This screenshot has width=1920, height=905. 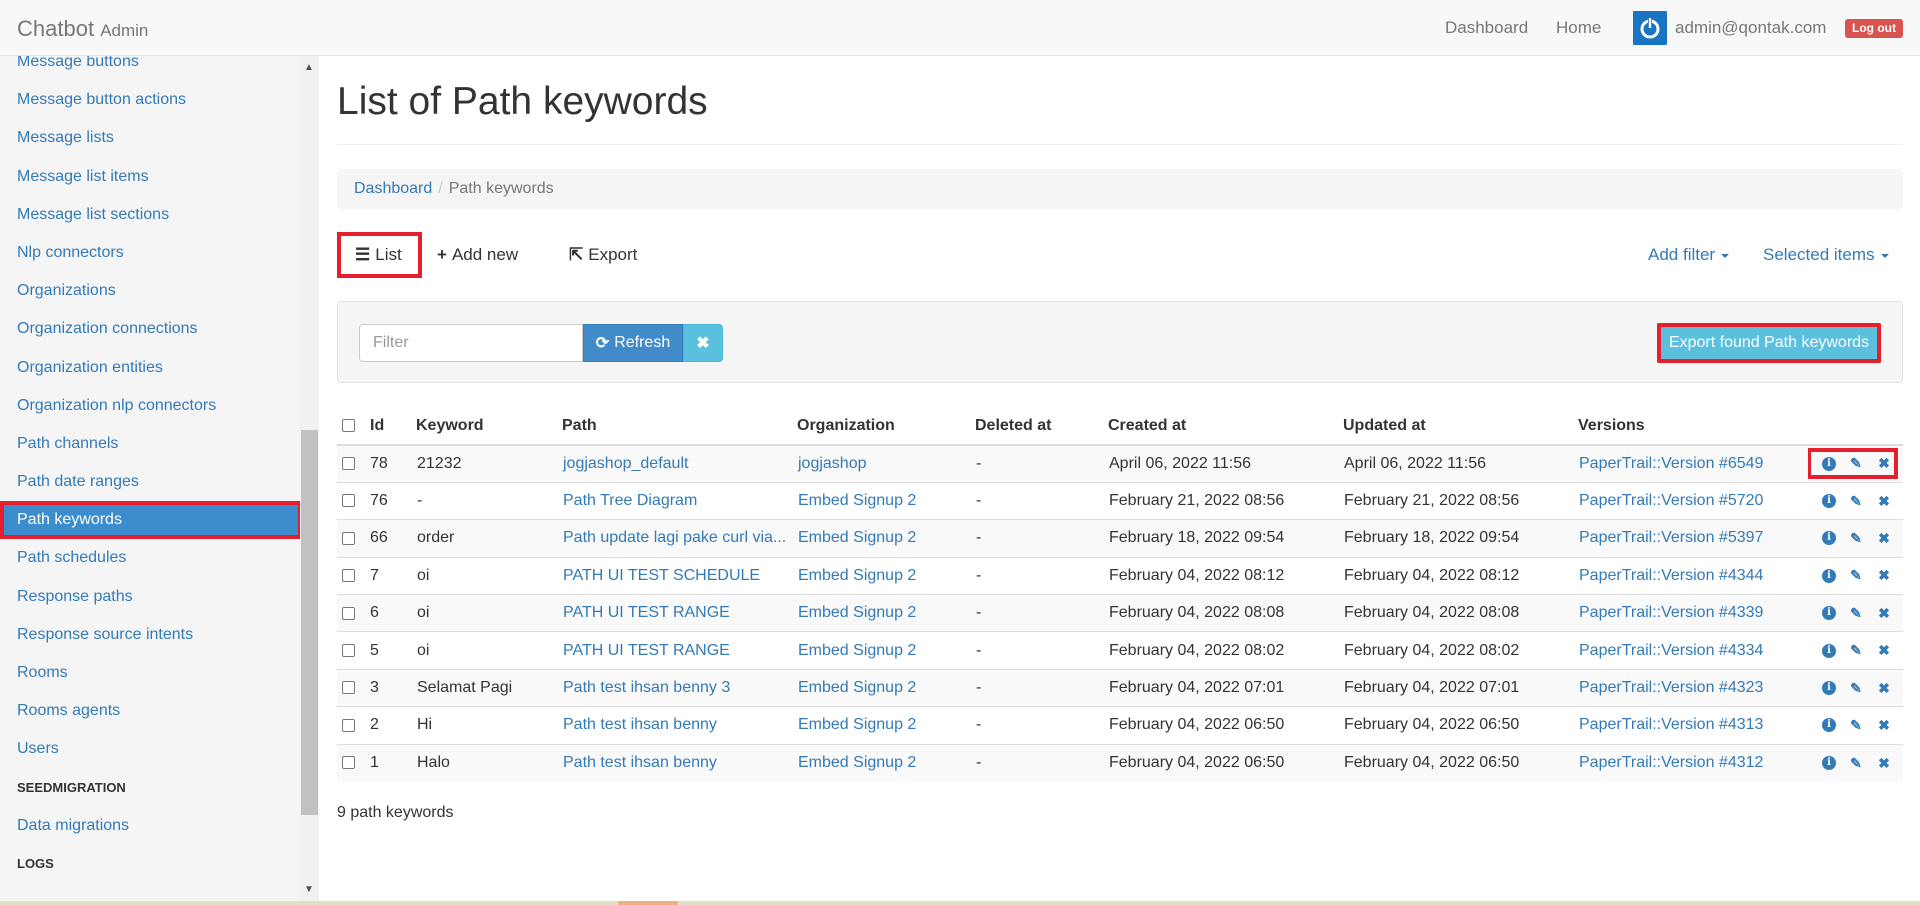 I want to click on cell-path-link: Path Tree Diagram, so click(x=630, y=500).